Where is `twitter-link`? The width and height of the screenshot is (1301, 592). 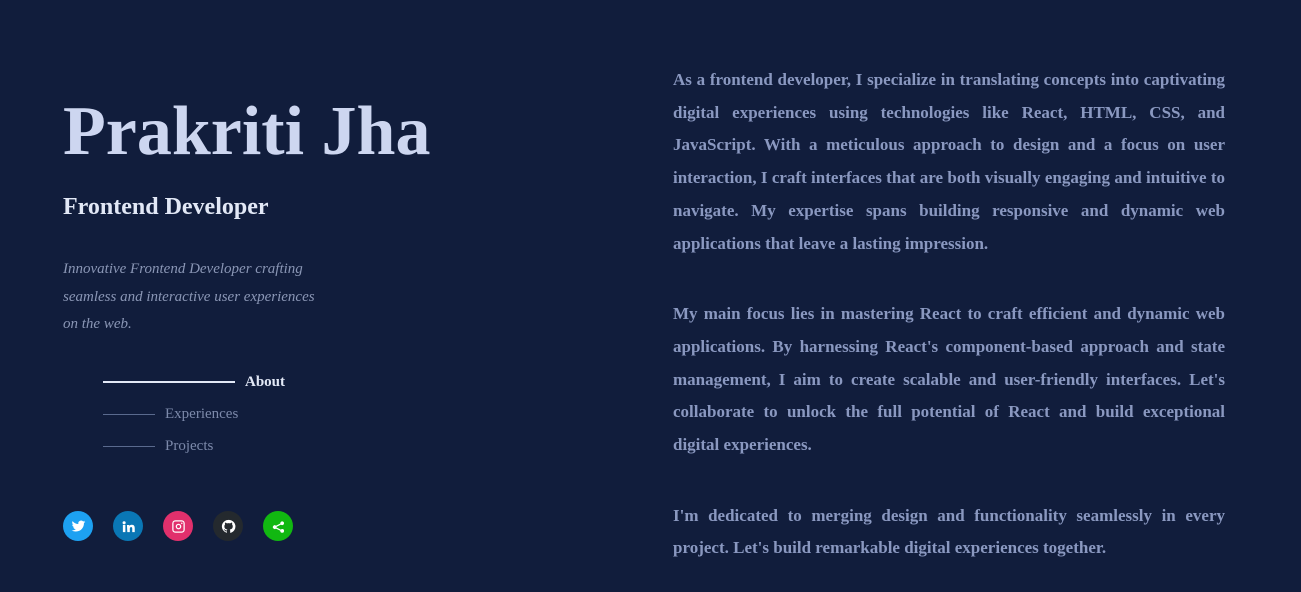 twitter-link is located at coordinates (78, 526).